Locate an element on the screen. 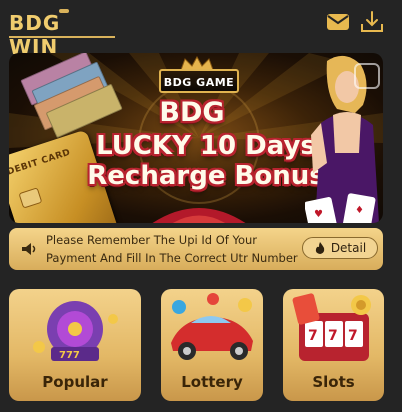  logo-text: BDG WIN is located at coordinates (35, 35).